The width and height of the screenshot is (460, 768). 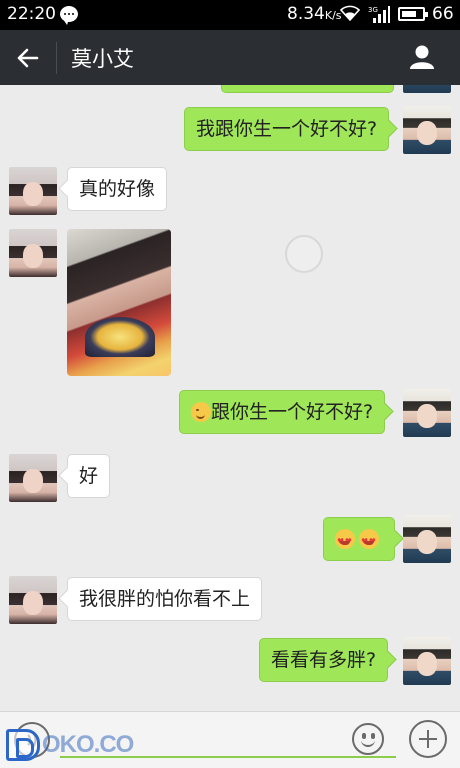 I want to click on watermark-logo-icon, so click(x=23, y=745).